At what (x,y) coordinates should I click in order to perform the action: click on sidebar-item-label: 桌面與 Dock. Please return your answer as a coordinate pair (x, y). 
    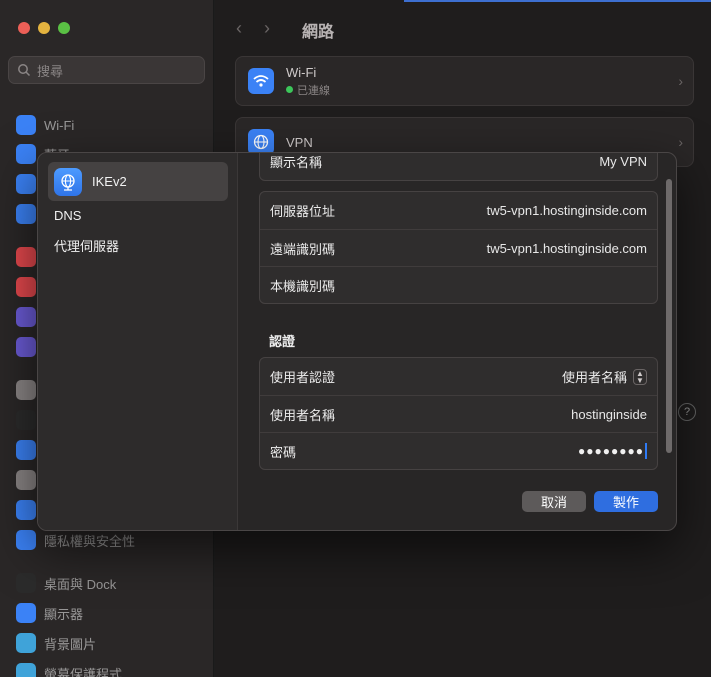
    Looking at the image, I should click on (80, 584).